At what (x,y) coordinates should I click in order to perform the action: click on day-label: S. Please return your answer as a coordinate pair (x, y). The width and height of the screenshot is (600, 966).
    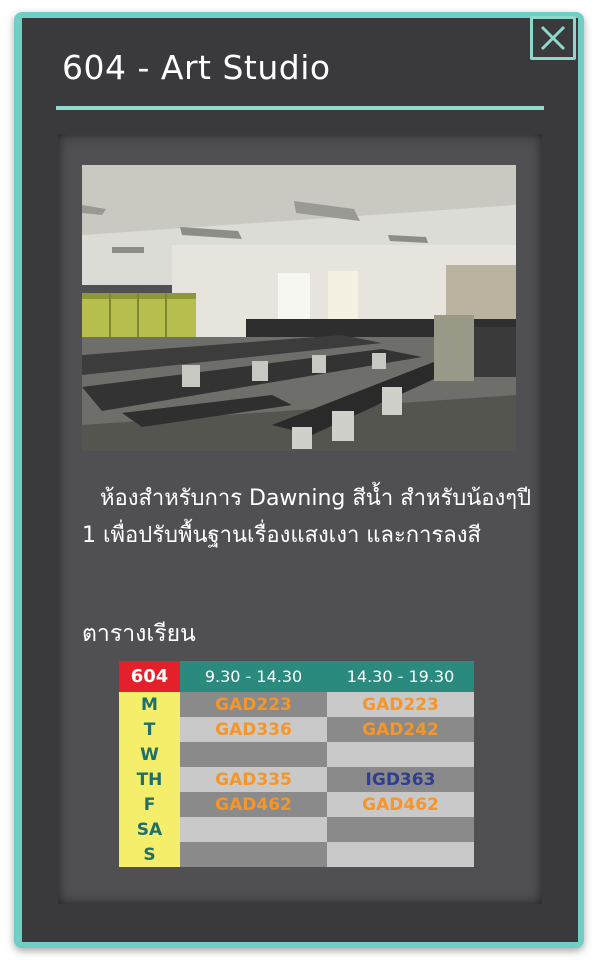
    Looking at the image, I should click on (149, 854).